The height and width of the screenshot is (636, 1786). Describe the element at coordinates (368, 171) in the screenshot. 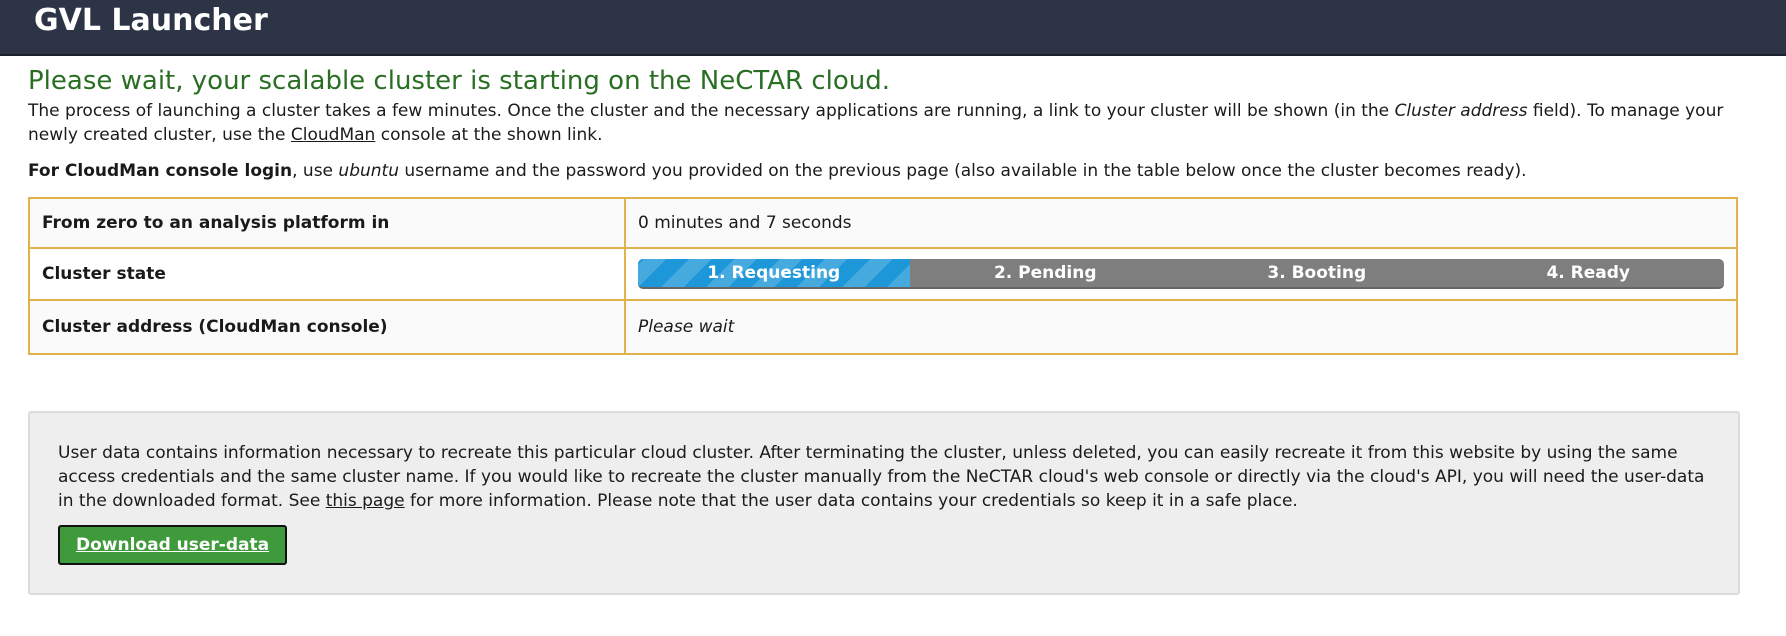

I see `login-italic-username: ubuntu` at that location.